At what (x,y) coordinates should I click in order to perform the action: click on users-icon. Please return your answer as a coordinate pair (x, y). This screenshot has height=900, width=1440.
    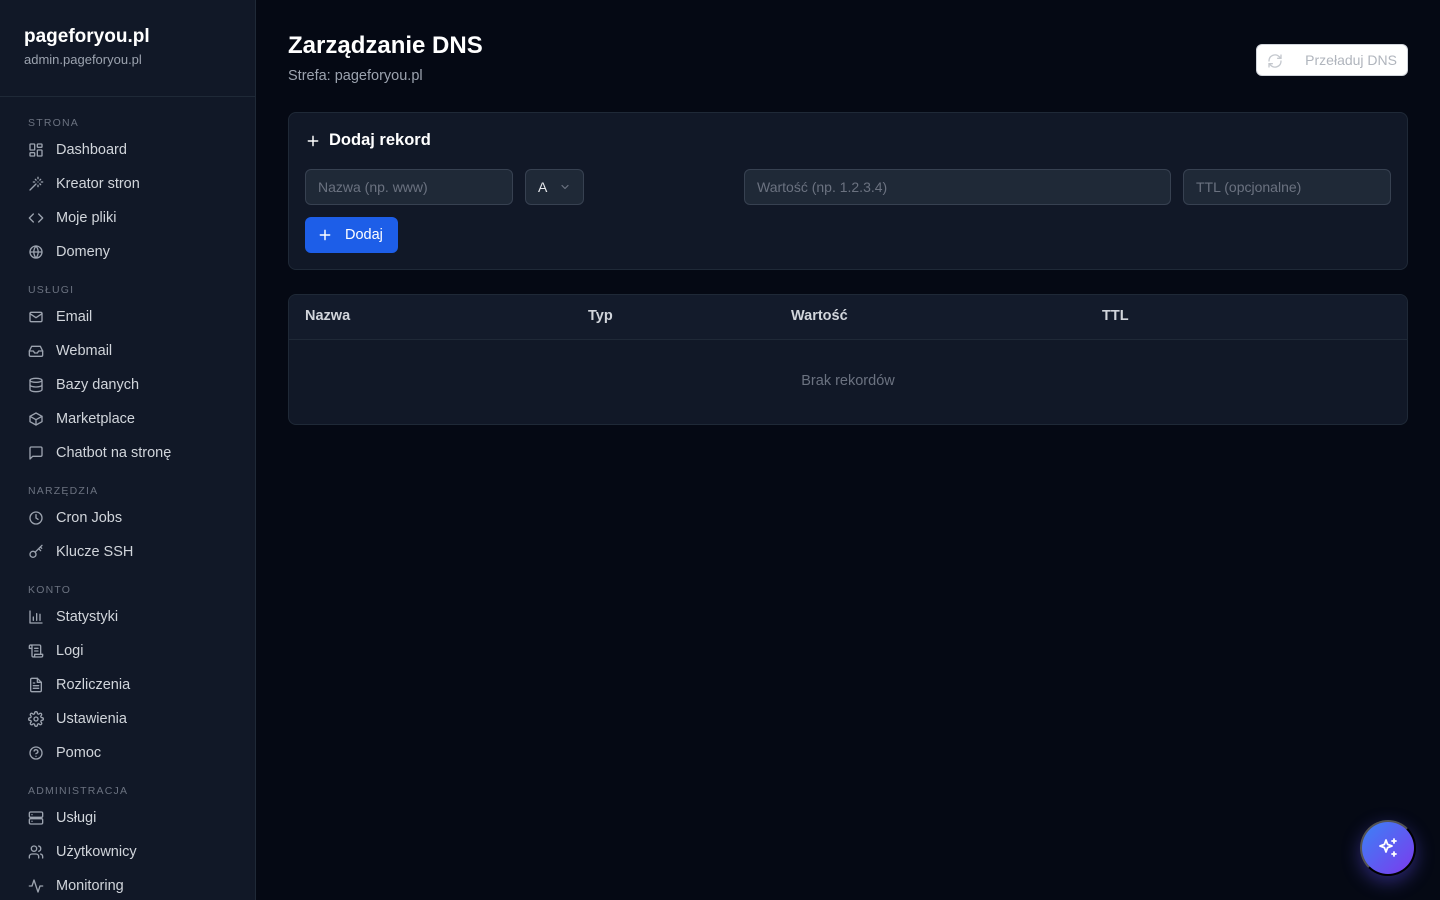
    Looking at the image, I should click on (36, 852).